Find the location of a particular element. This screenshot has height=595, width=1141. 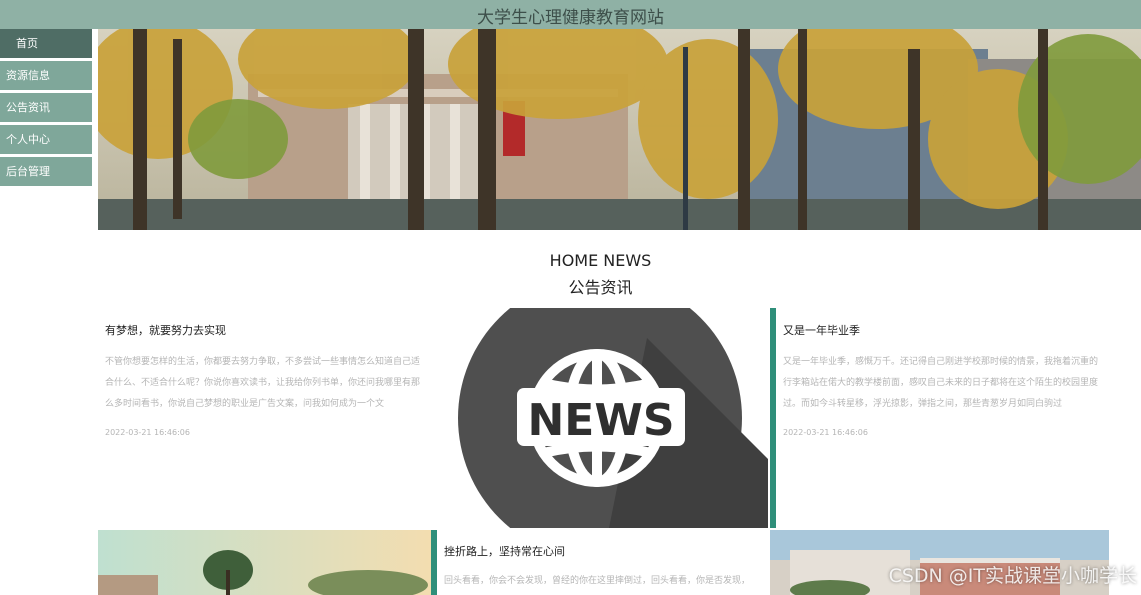

news-summary: 回头看看，你会不会发现，曾经的你在这里摔倒过，回头看看，你是否发现， is located at coordinates (597, 581).